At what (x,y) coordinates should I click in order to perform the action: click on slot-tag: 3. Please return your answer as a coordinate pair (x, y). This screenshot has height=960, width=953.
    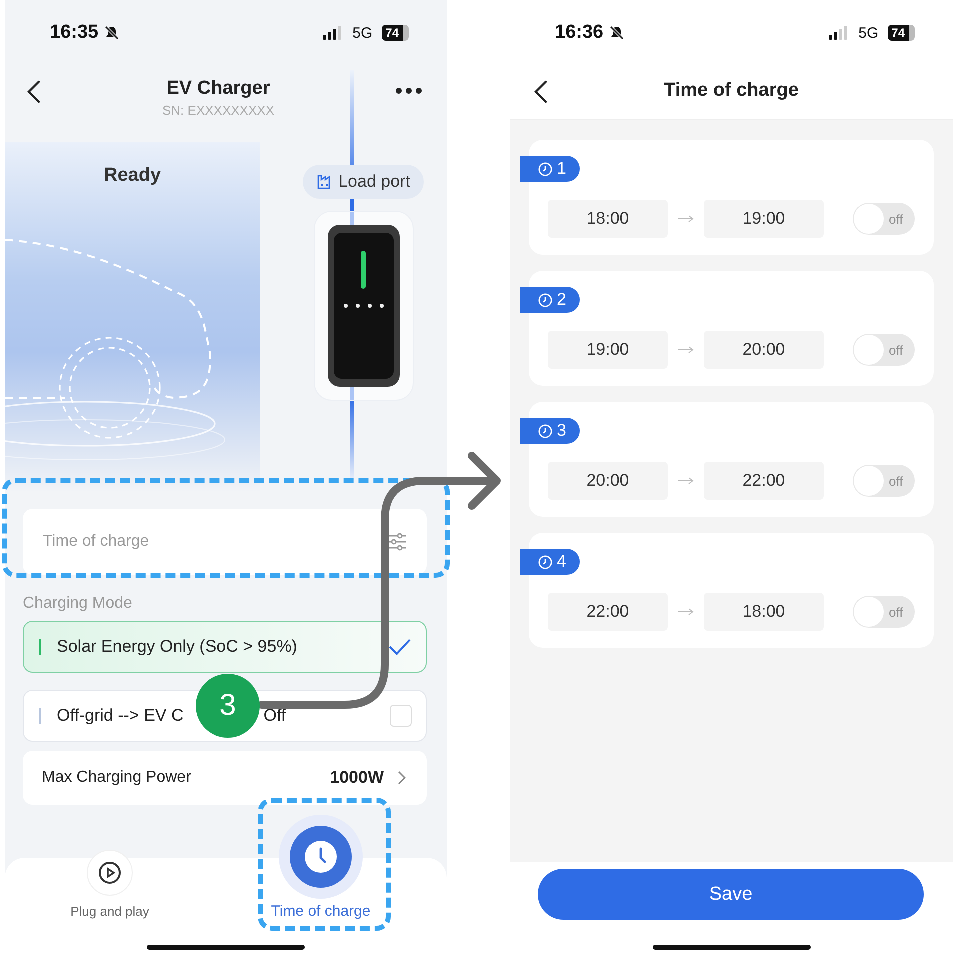
    Looking at the image, I should click on (550, 431).